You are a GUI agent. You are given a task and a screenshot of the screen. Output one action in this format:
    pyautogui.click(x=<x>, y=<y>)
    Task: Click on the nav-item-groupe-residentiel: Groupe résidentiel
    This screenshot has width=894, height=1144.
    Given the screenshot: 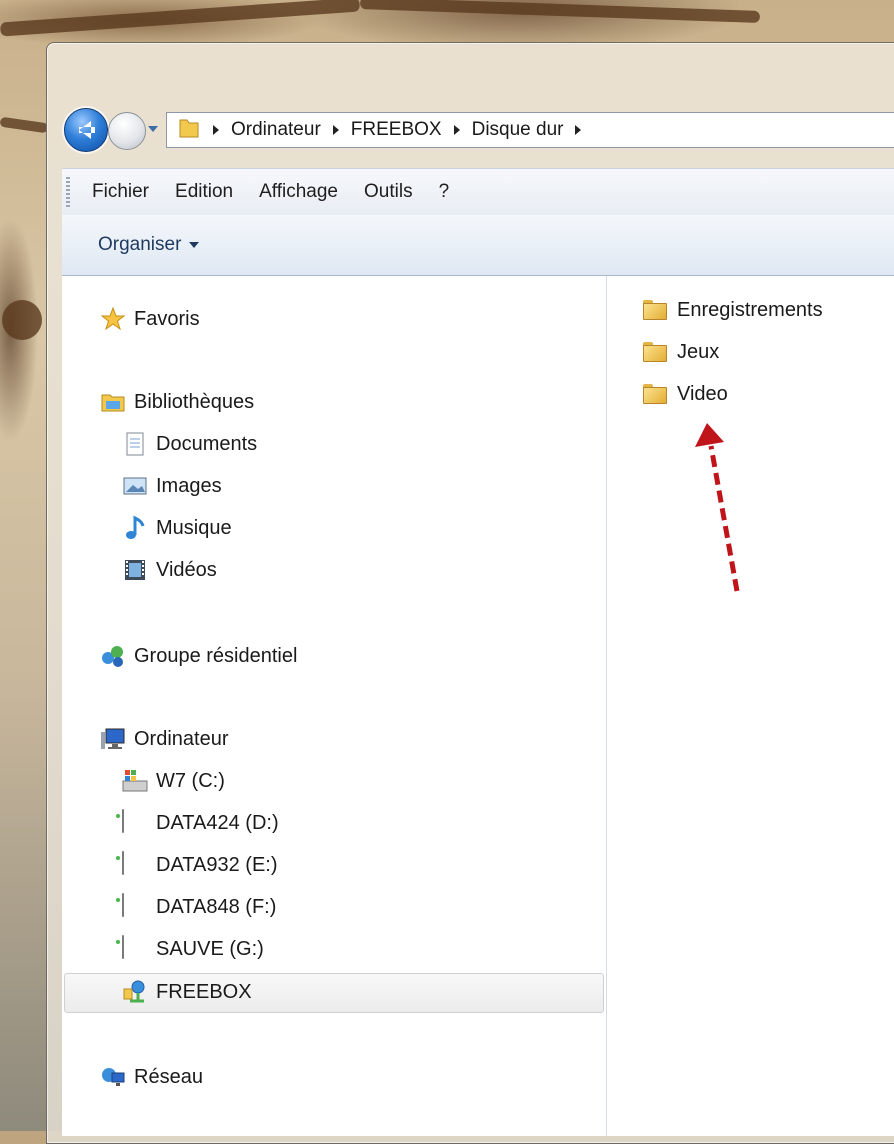 What is the action you would take?
    pyautogui.click(x=198, y=656)
    